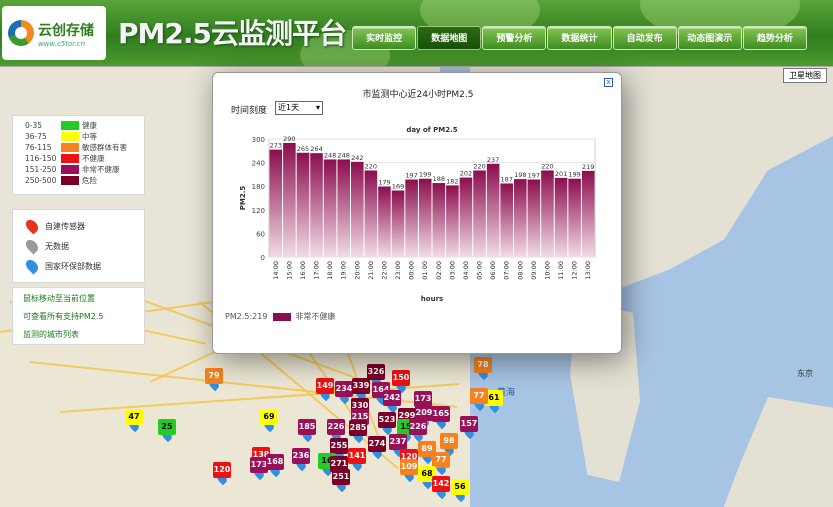 The image size is (833, 507). Describe the element at coordinates (398, 442) in the screenshot. I see `station-marker: 237` at that location.